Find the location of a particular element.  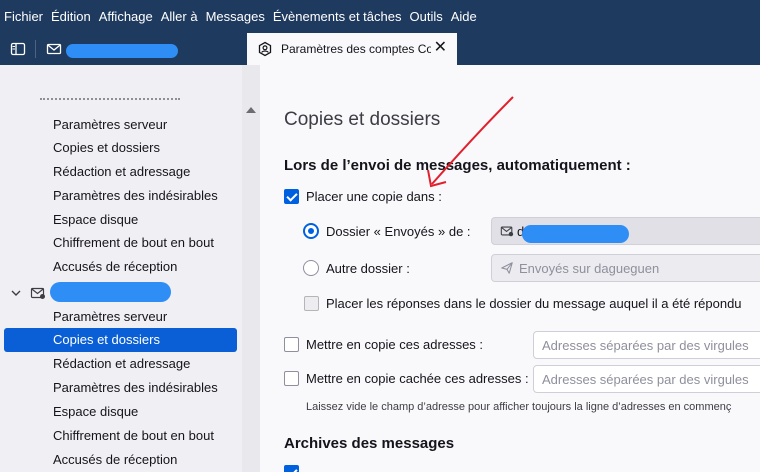

menu-evenements: Évènements et tâches is located at coordinates (337, 16).